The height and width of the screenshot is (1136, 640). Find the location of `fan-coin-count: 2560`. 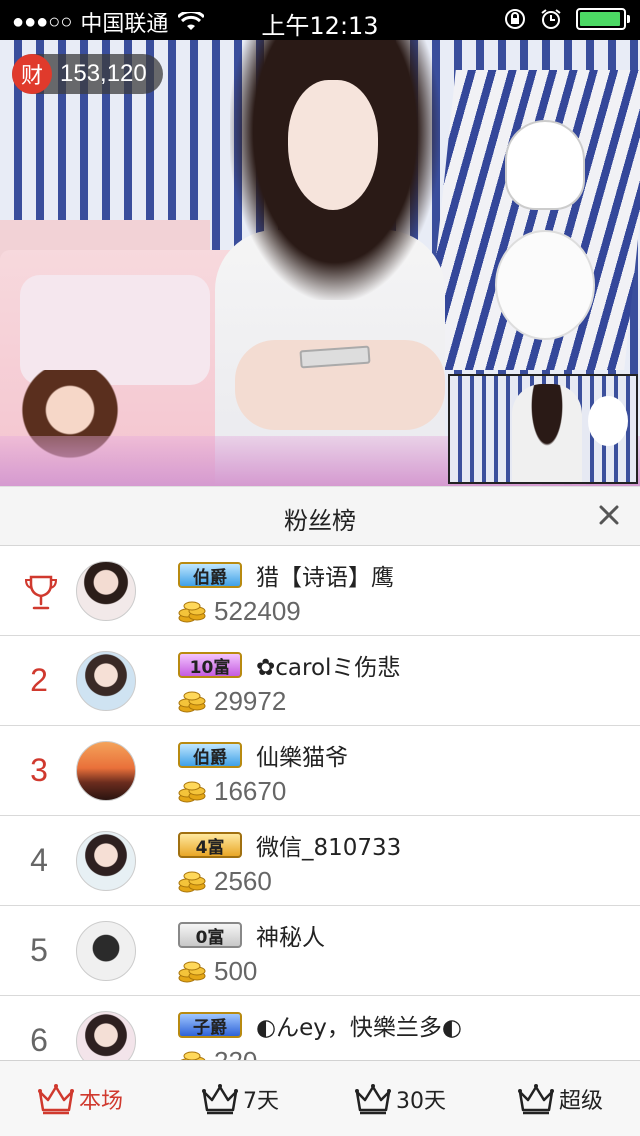

fan-coin-count: 2560 is located at coordinates (243, 881).